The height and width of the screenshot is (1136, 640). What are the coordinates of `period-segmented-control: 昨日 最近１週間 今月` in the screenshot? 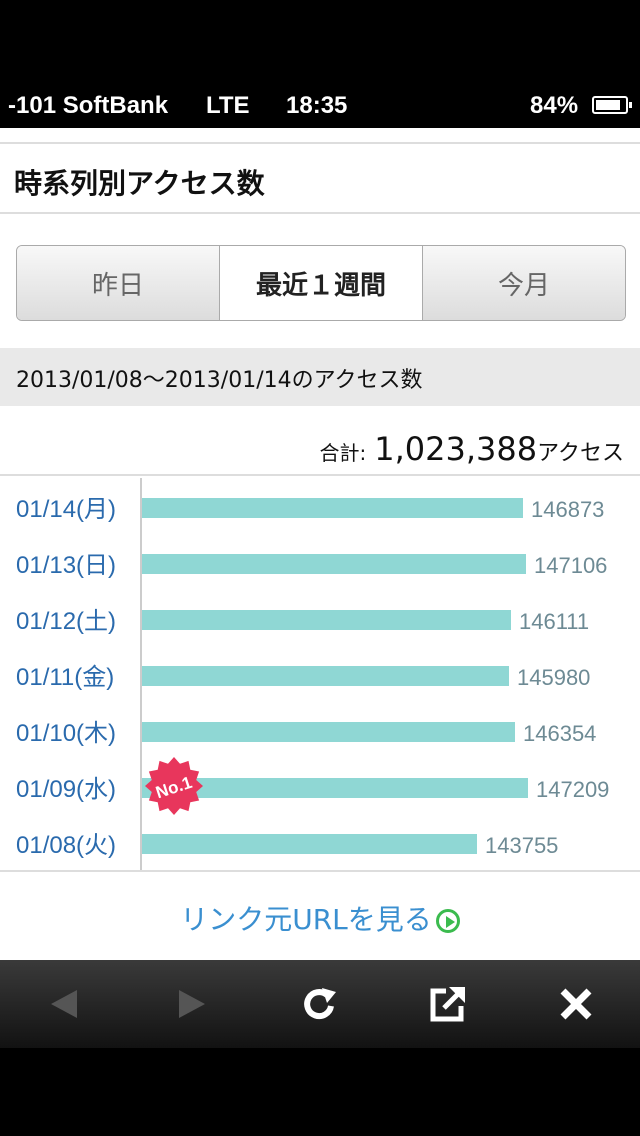 It's located at (321, 283).